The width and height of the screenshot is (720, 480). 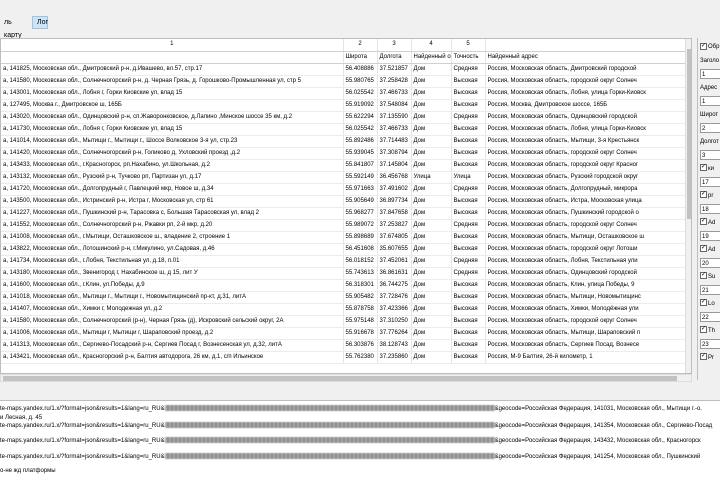 What do you see at coordinates (360, 81) in the screenshot?
I see `table-cell: 55.980765` at bounding box center [360, 81].